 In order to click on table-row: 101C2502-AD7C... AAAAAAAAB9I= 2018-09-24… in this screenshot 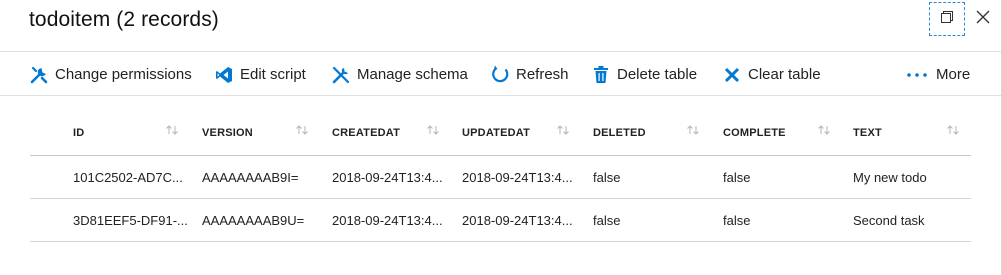, I will do `click(500, 177)`.